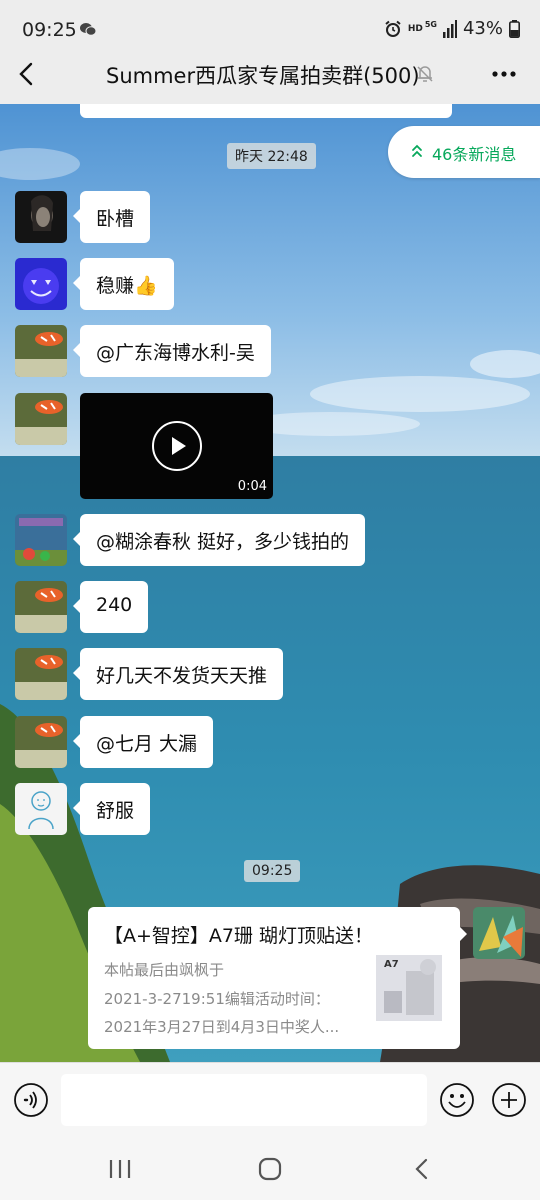  What do you see at coordinates (49, 30) in the screenshot?
I see `status-time: 09:25` at bounding box center [49, 30].